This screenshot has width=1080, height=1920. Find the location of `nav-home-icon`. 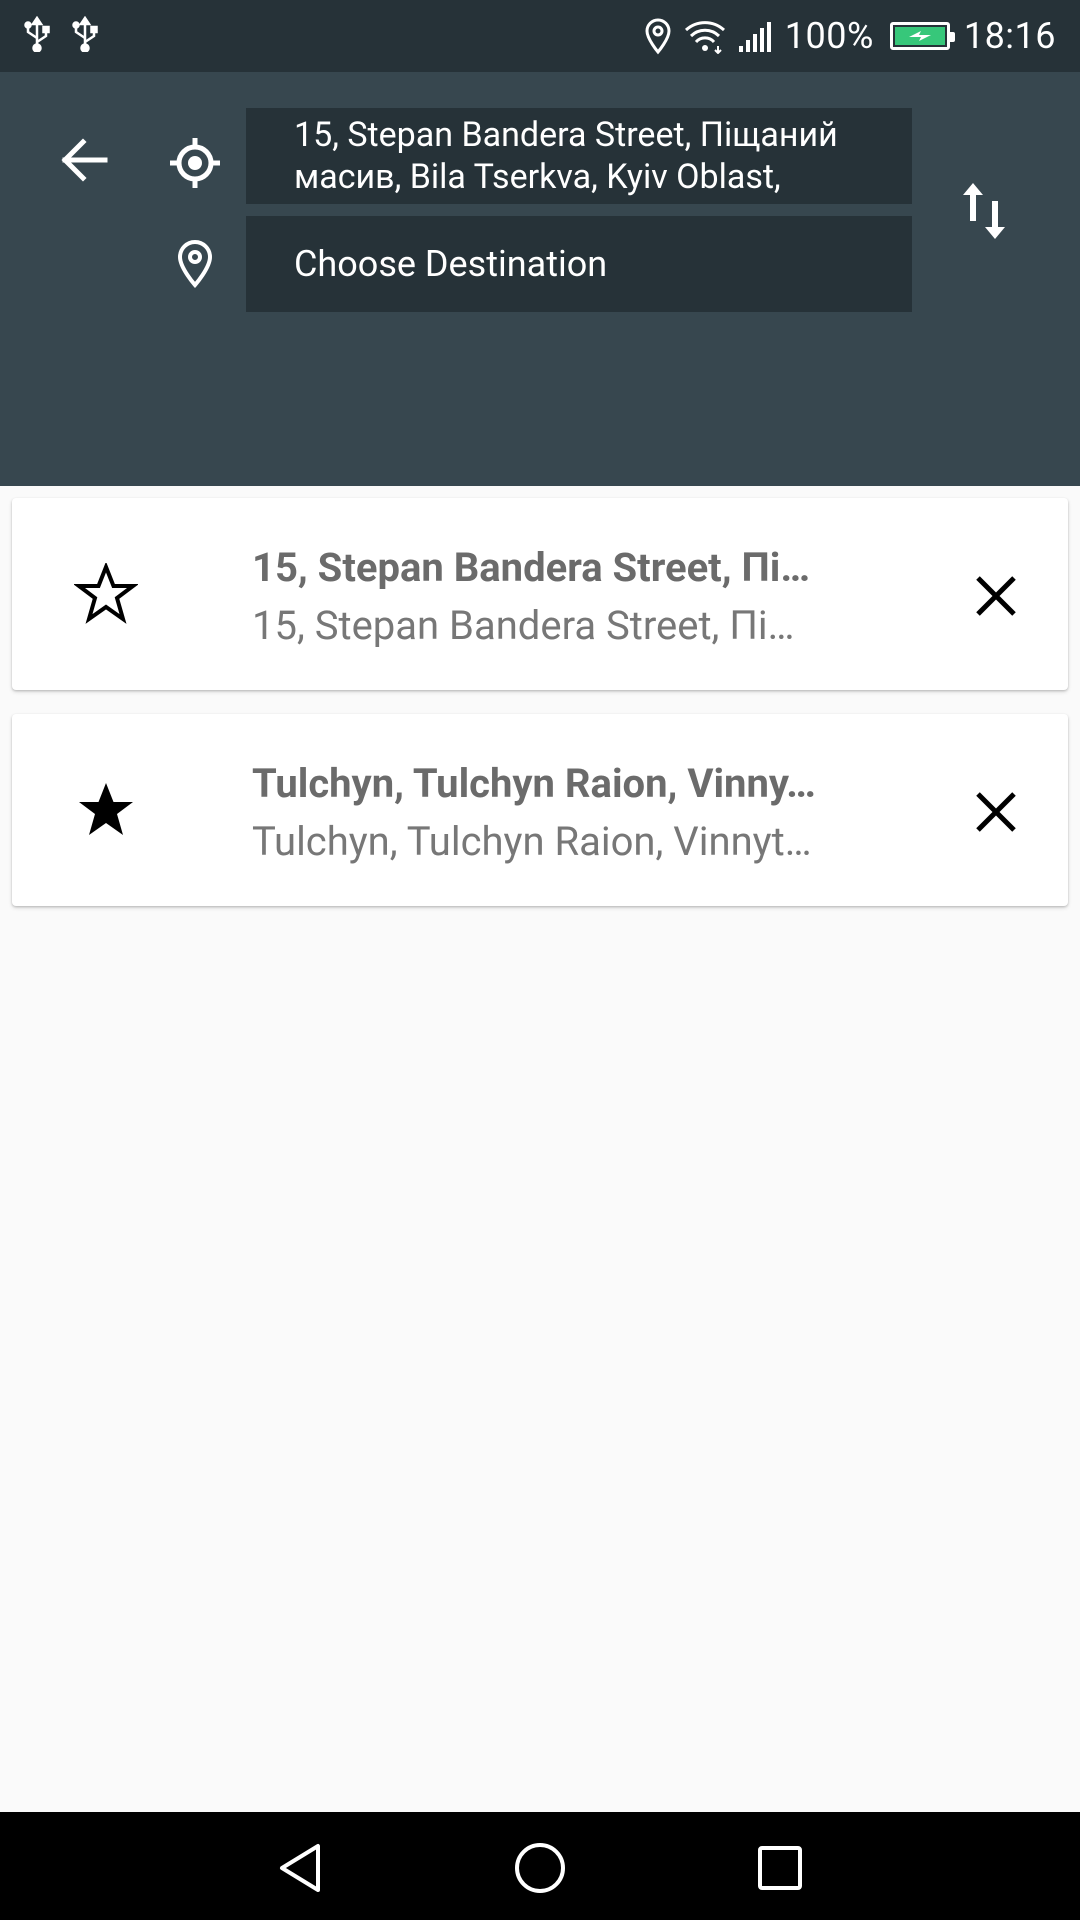

nav-home-icon is located at coordinates (540, 1868).